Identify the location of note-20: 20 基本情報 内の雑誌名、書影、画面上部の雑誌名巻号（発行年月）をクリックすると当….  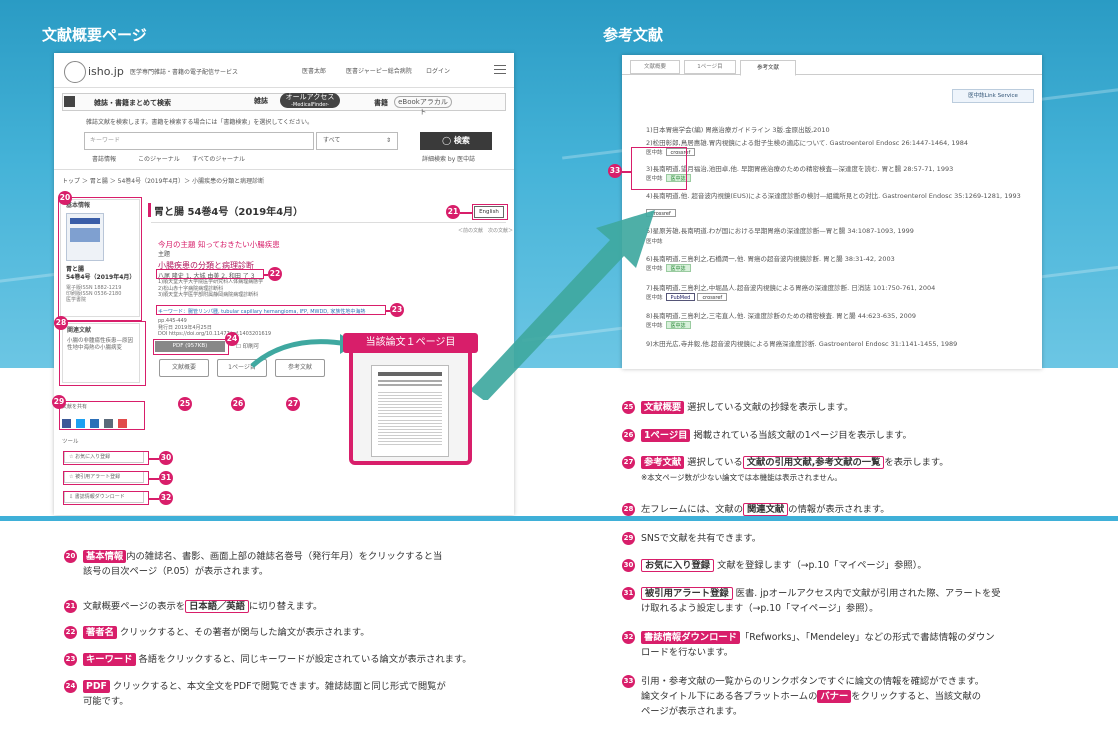
(253, 563).